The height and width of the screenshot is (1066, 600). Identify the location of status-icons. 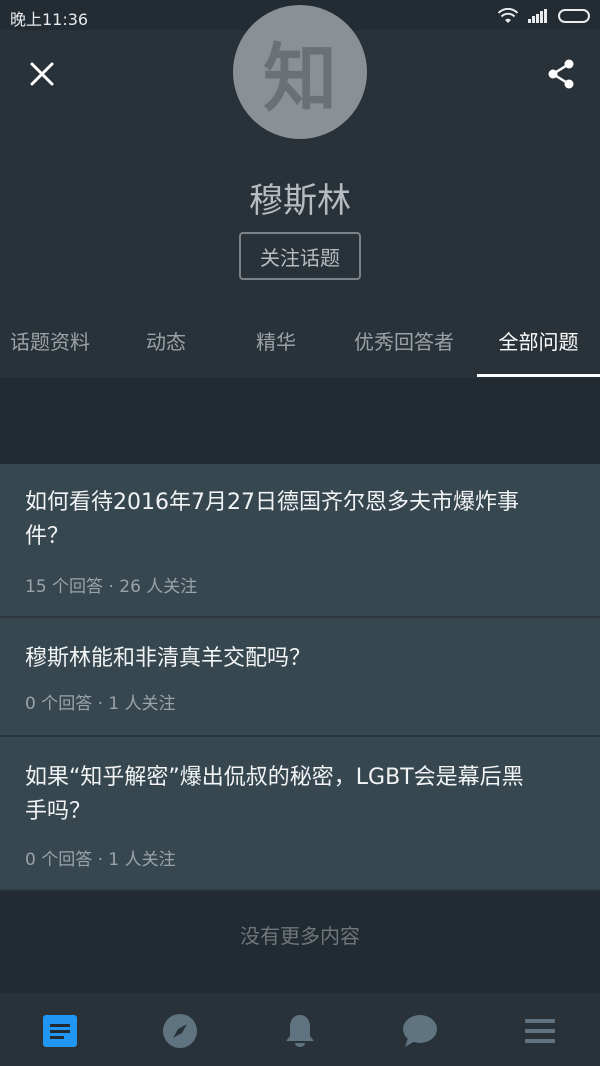
(544, 16).